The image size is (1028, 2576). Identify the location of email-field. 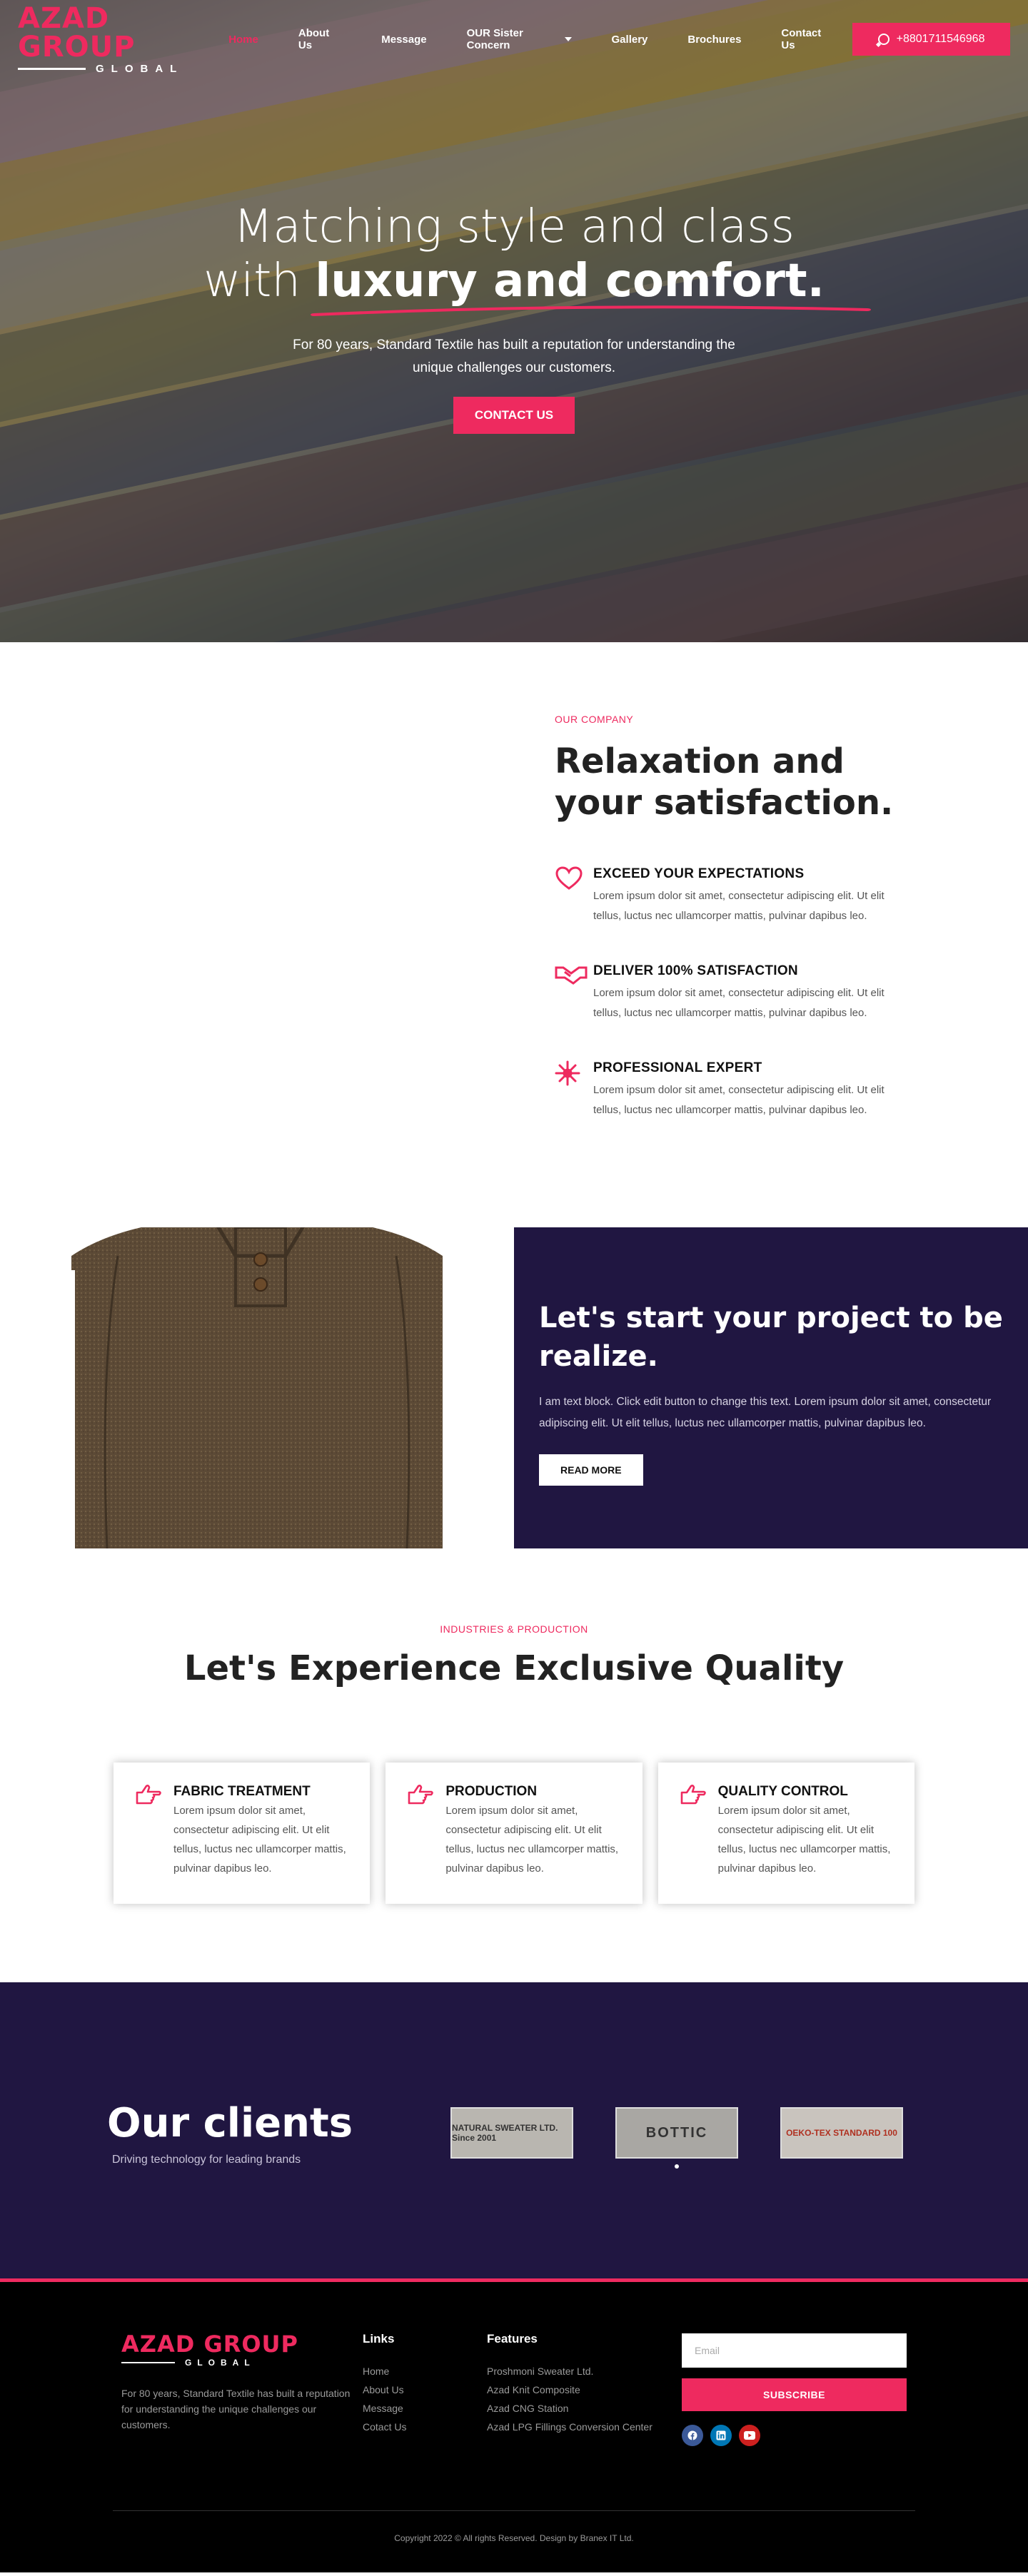
(794, 2350).